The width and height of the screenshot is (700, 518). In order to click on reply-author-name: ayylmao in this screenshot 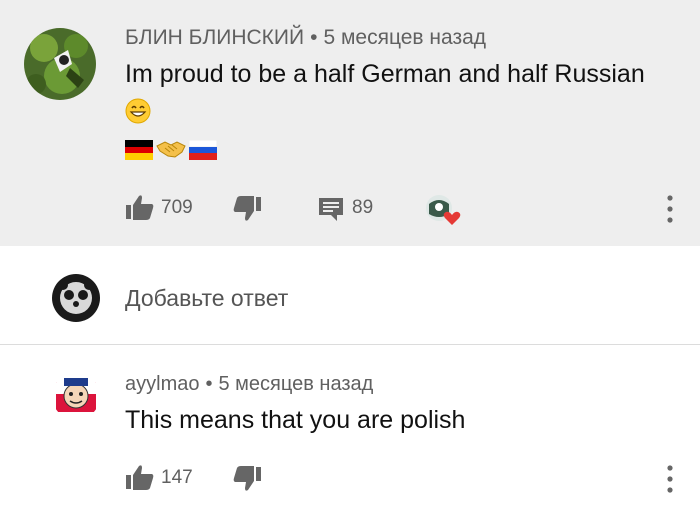, I will do `click(162, 384)`.